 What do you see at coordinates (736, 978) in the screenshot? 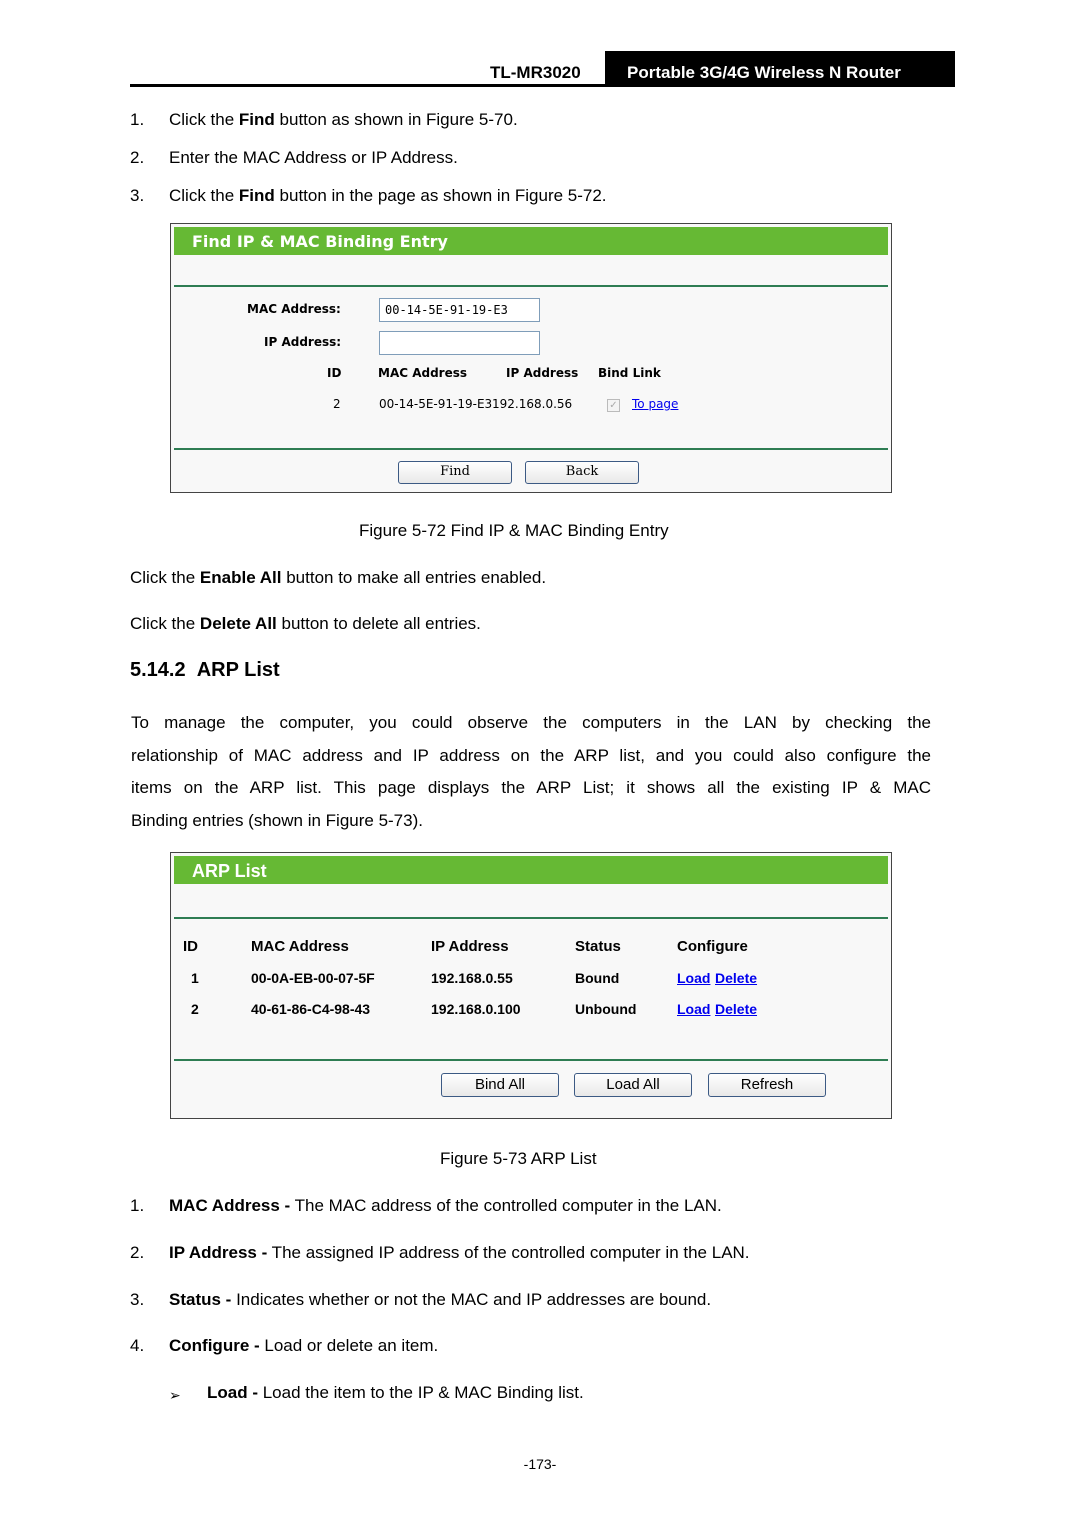
I see `arp-row-1-delete-link: Delete` at bounding box center [736, 978].